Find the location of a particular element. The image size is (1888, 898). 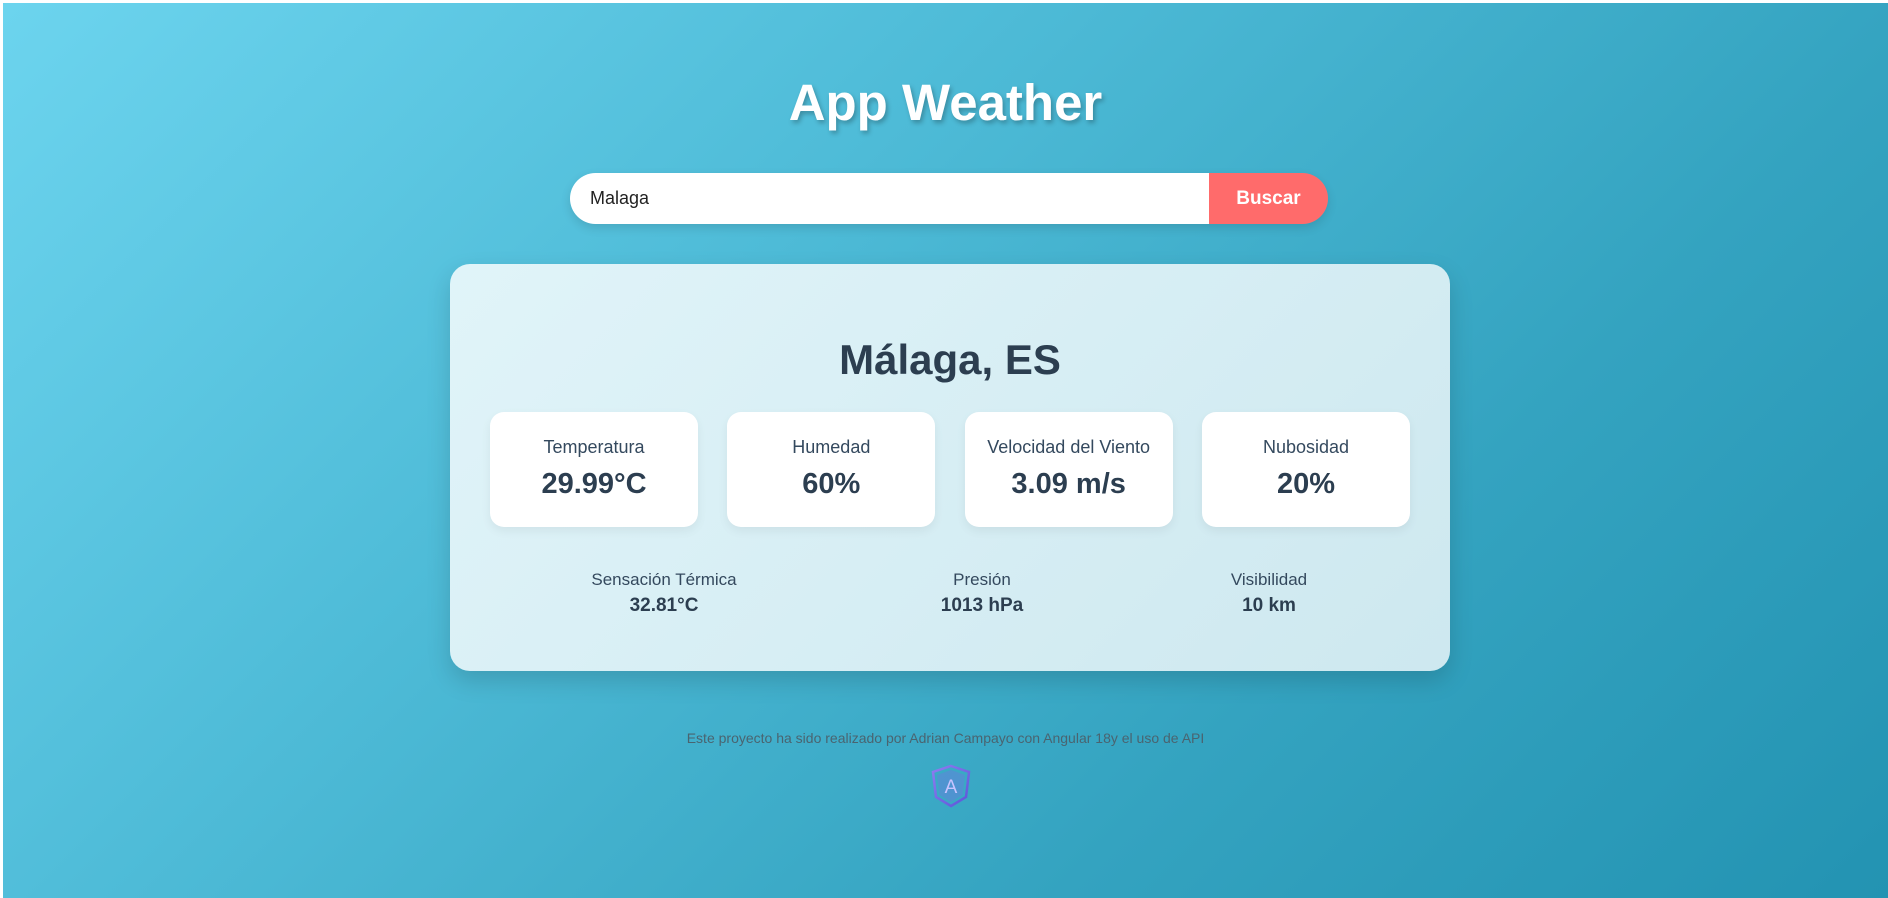

angular-logo-icon: A is located at coordinates (951, 786).